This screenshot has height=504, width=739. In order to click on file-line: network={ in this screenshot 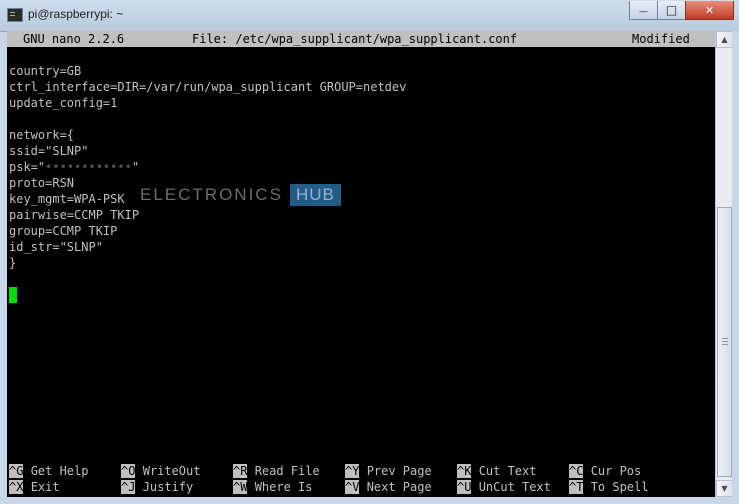, I will do `click(42, 135)`.